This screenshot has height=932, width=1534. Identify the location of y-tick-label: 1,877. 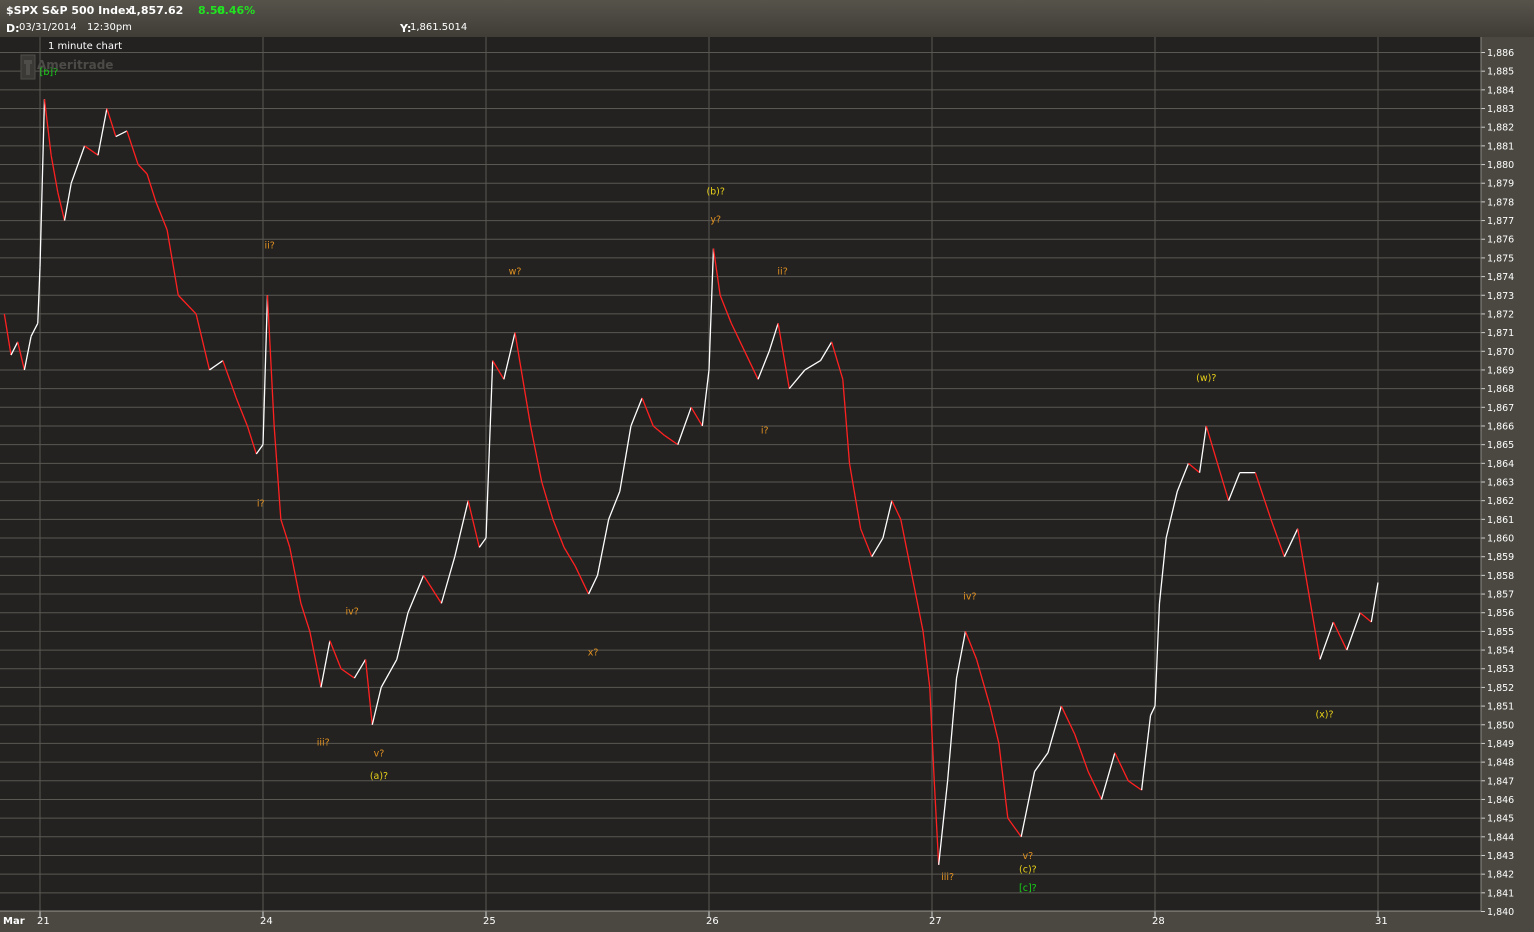
(1500, 221).